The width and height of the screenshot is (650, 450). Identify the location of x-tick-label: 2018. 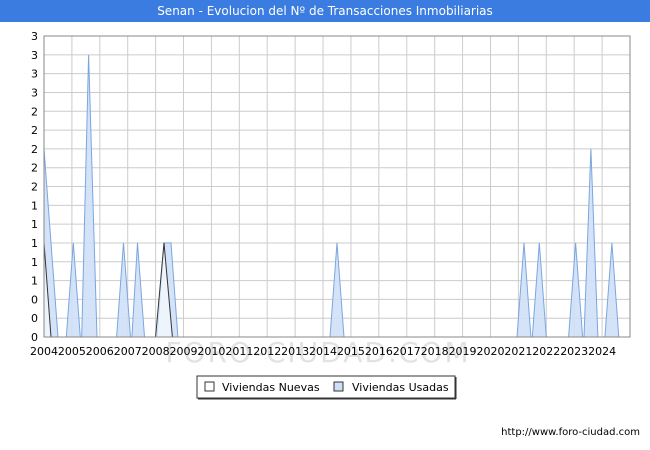
(435, 351).